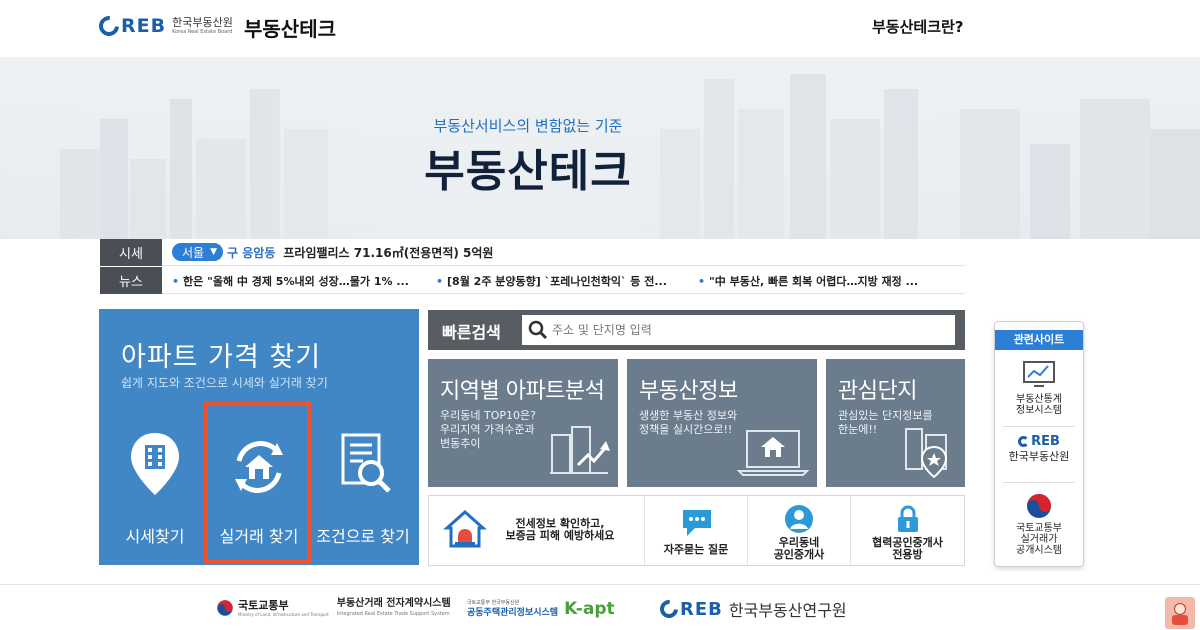 Image resolution: width=1200 pixels, height=630 pixels. What do you see at coordinates (131, 252) in the screenshot?
I see `price-ticker-tag: 시세` at bounding box center [131, 252].